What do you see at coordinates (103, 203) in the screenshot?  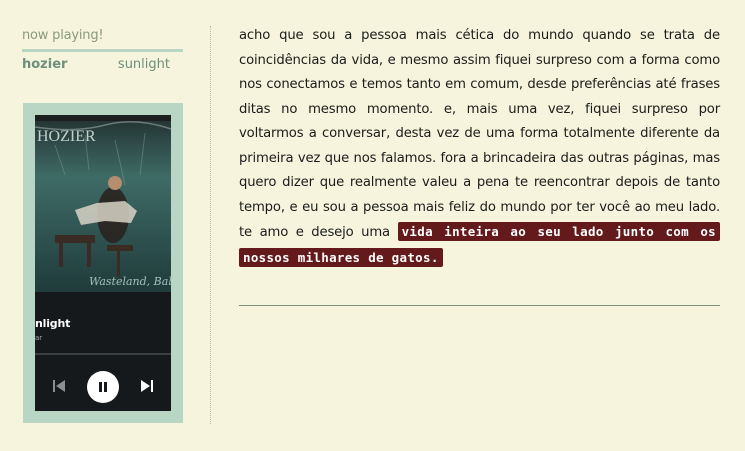 I see `album-art: HOZIER Wasteland, Baby!` at bounding box center [103, 203].